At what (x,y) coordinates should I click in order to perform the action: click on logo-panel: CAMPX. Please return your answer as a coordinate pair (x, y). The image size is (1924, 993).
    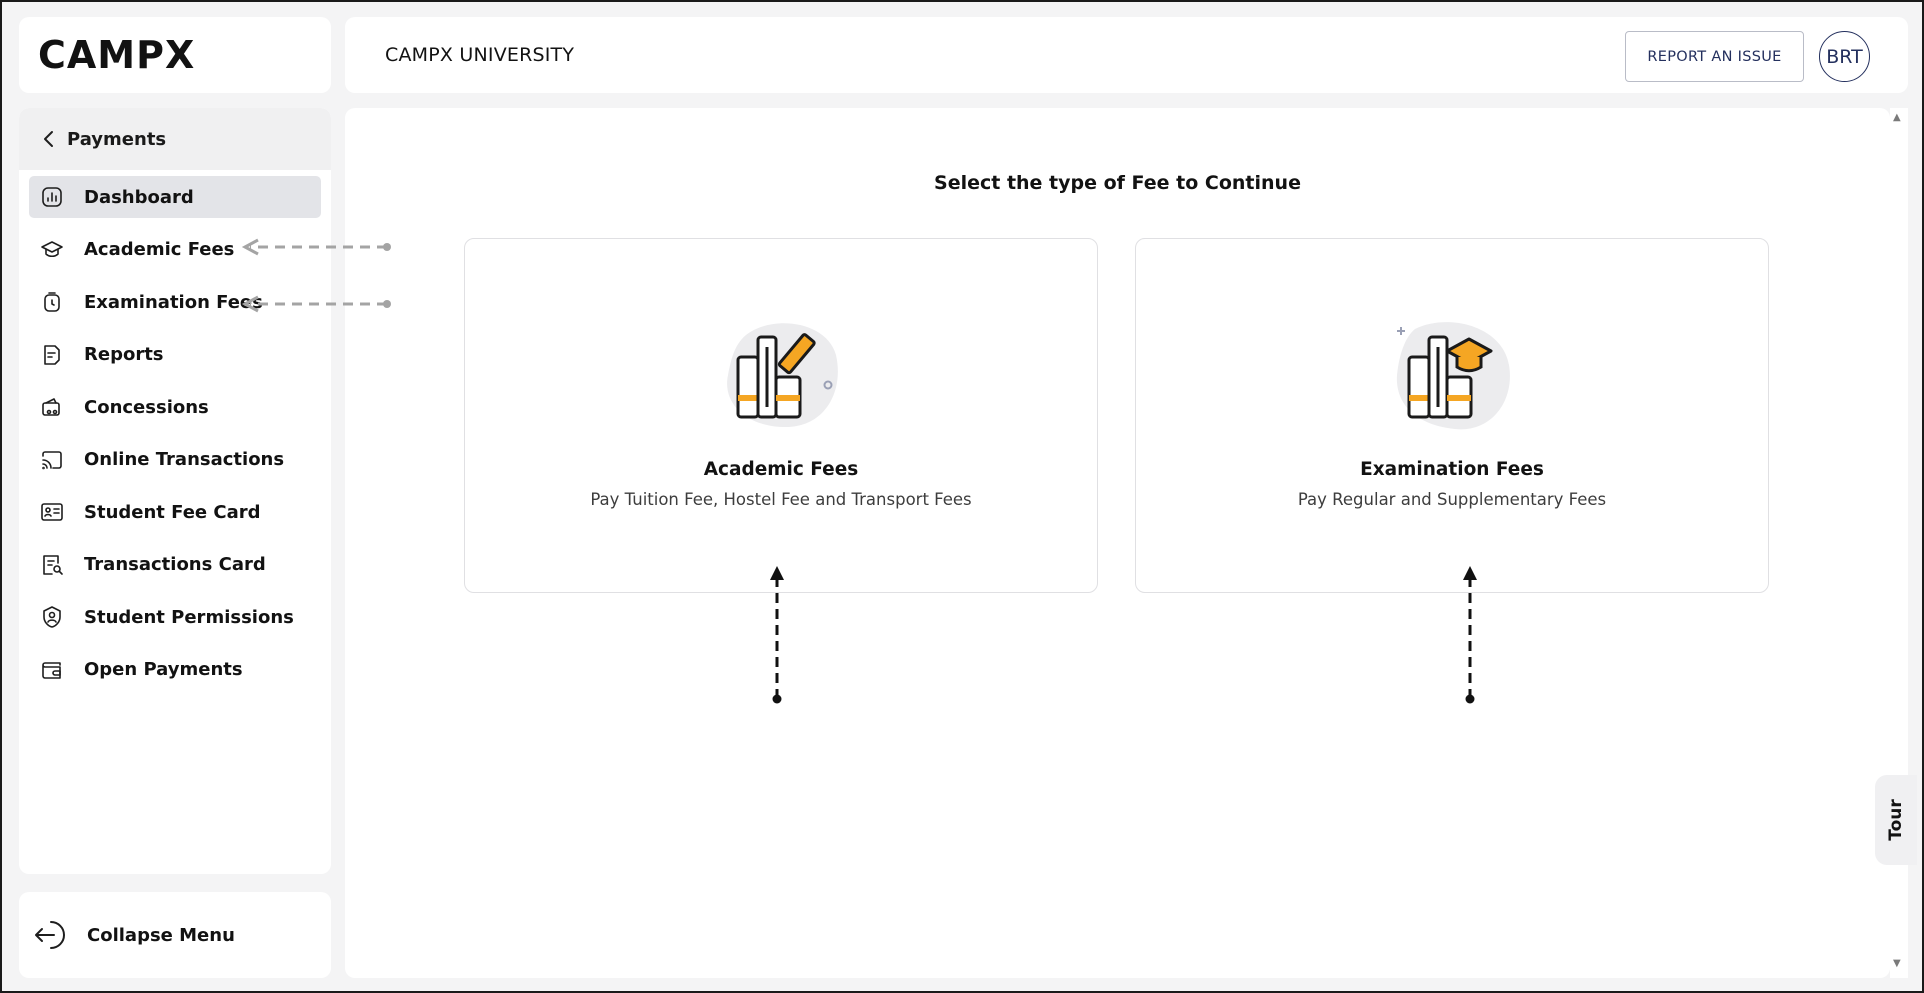
    Looking at the image, I should click on (175, 55).